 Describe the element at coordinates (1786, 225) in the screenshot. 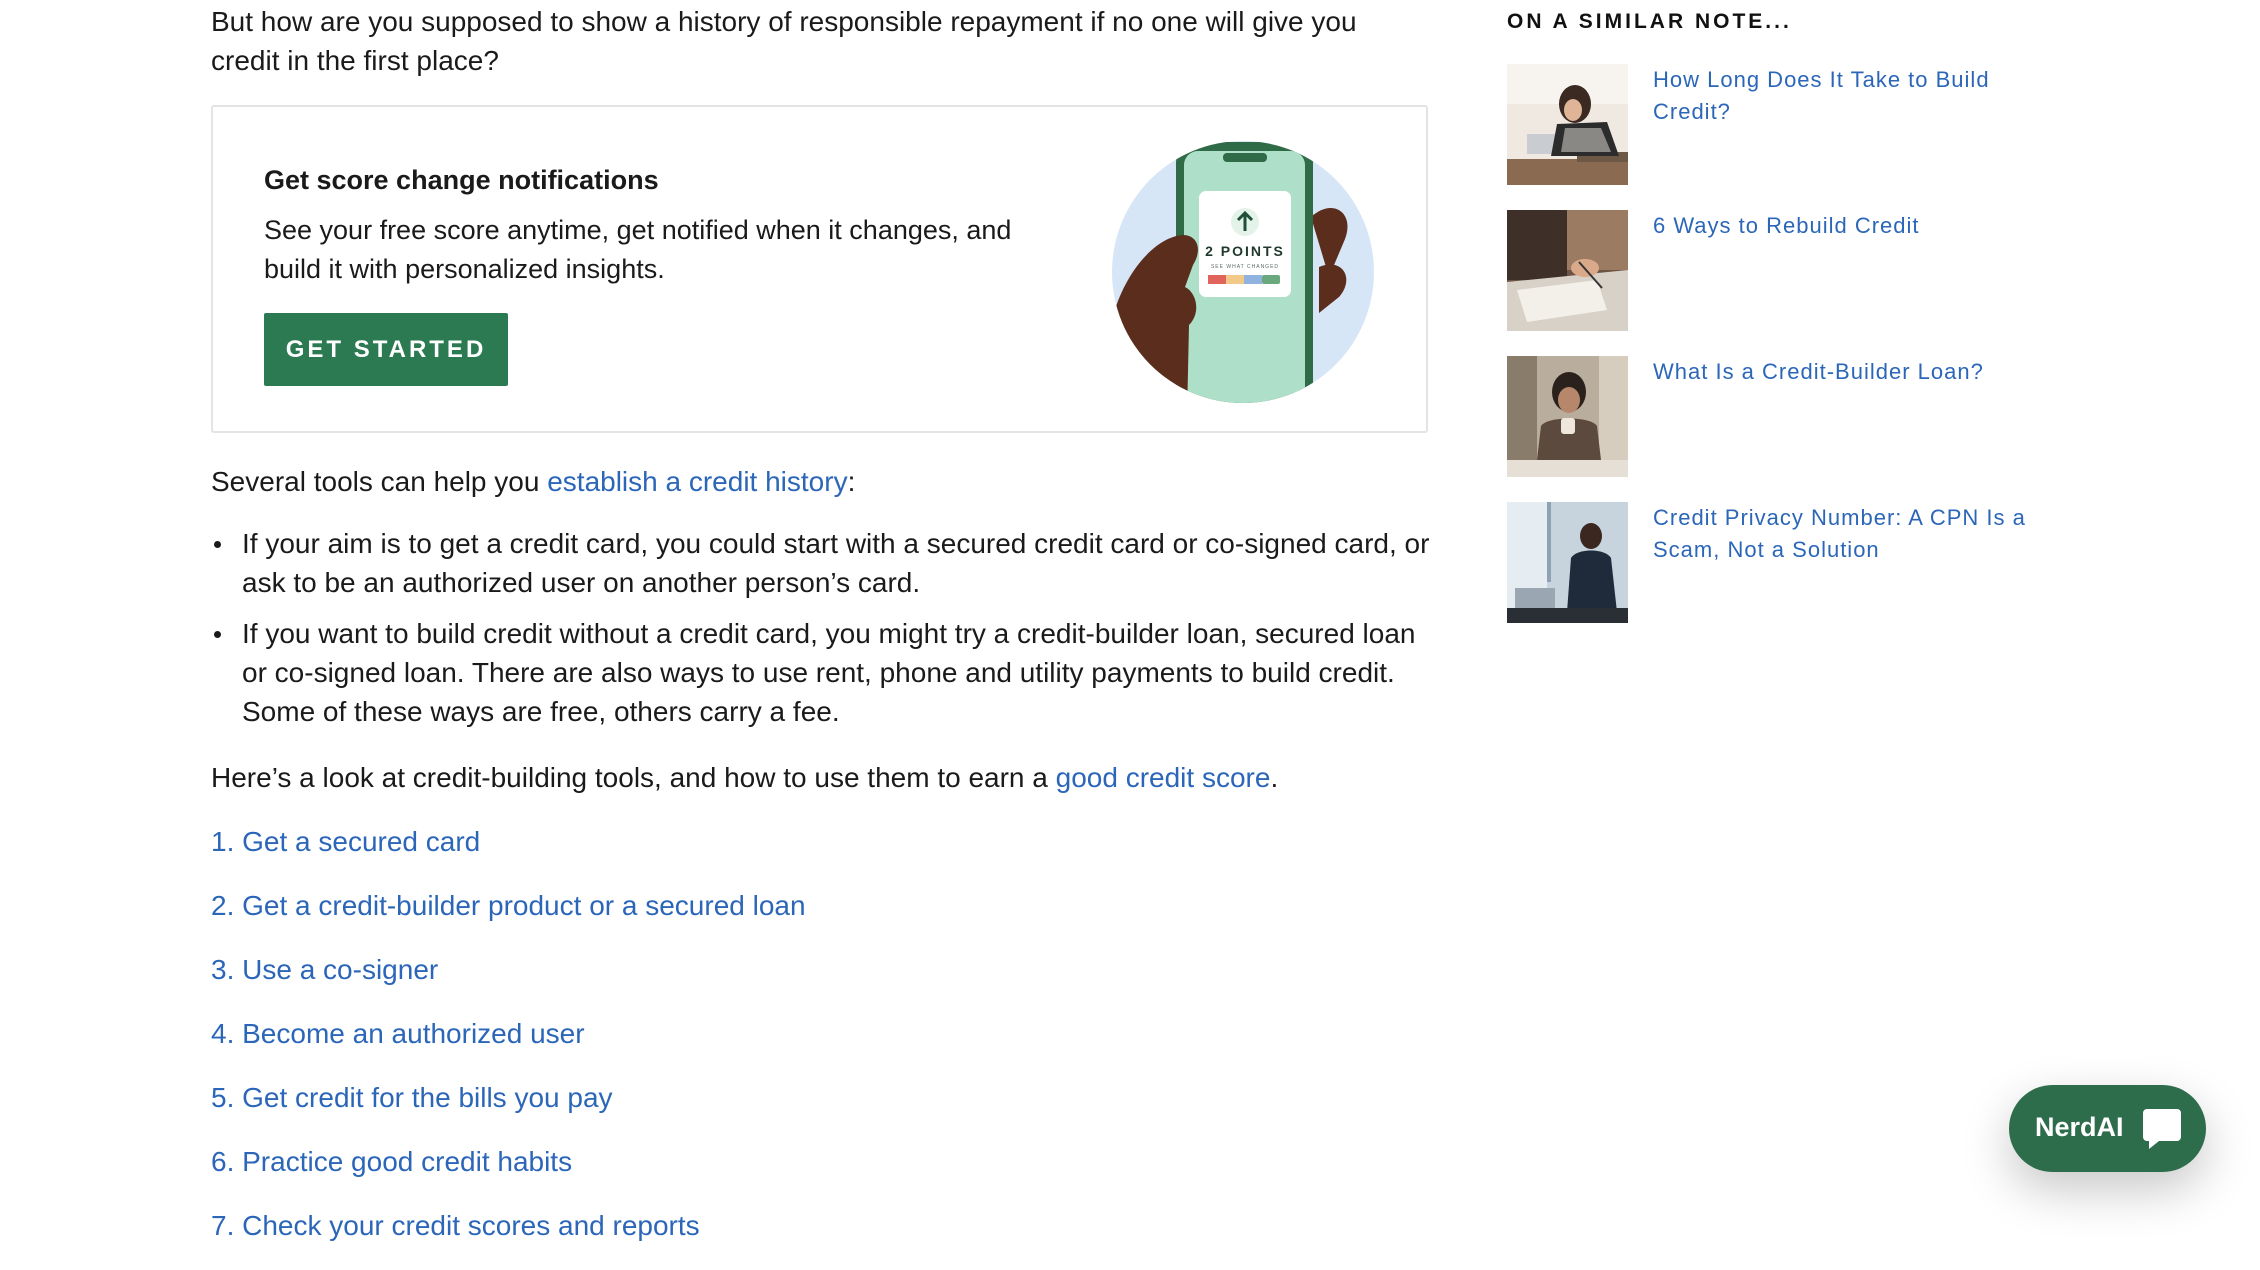

I see `related-article-title: 6 Ways to Rebuild Credit` at that location.